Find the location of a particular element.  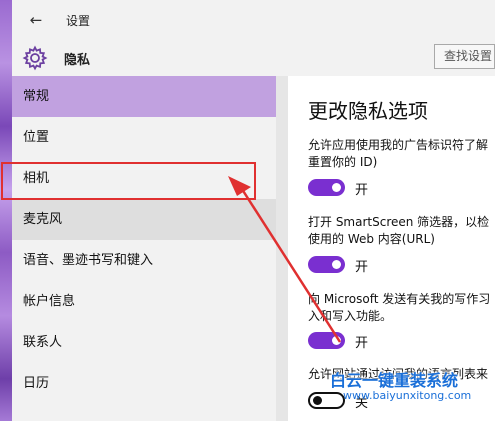

setting-desc-smartscreen: 打开 SmartScreen 筛选器，以检 is located at coordinates (399, 222).